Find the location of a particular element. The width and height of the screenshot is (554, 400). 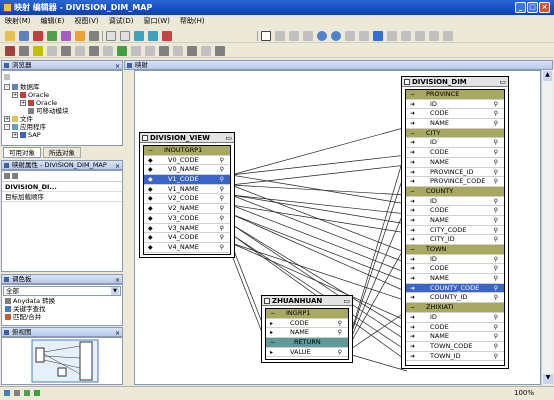

birdseye-preview is located at coordinates (62, 361).